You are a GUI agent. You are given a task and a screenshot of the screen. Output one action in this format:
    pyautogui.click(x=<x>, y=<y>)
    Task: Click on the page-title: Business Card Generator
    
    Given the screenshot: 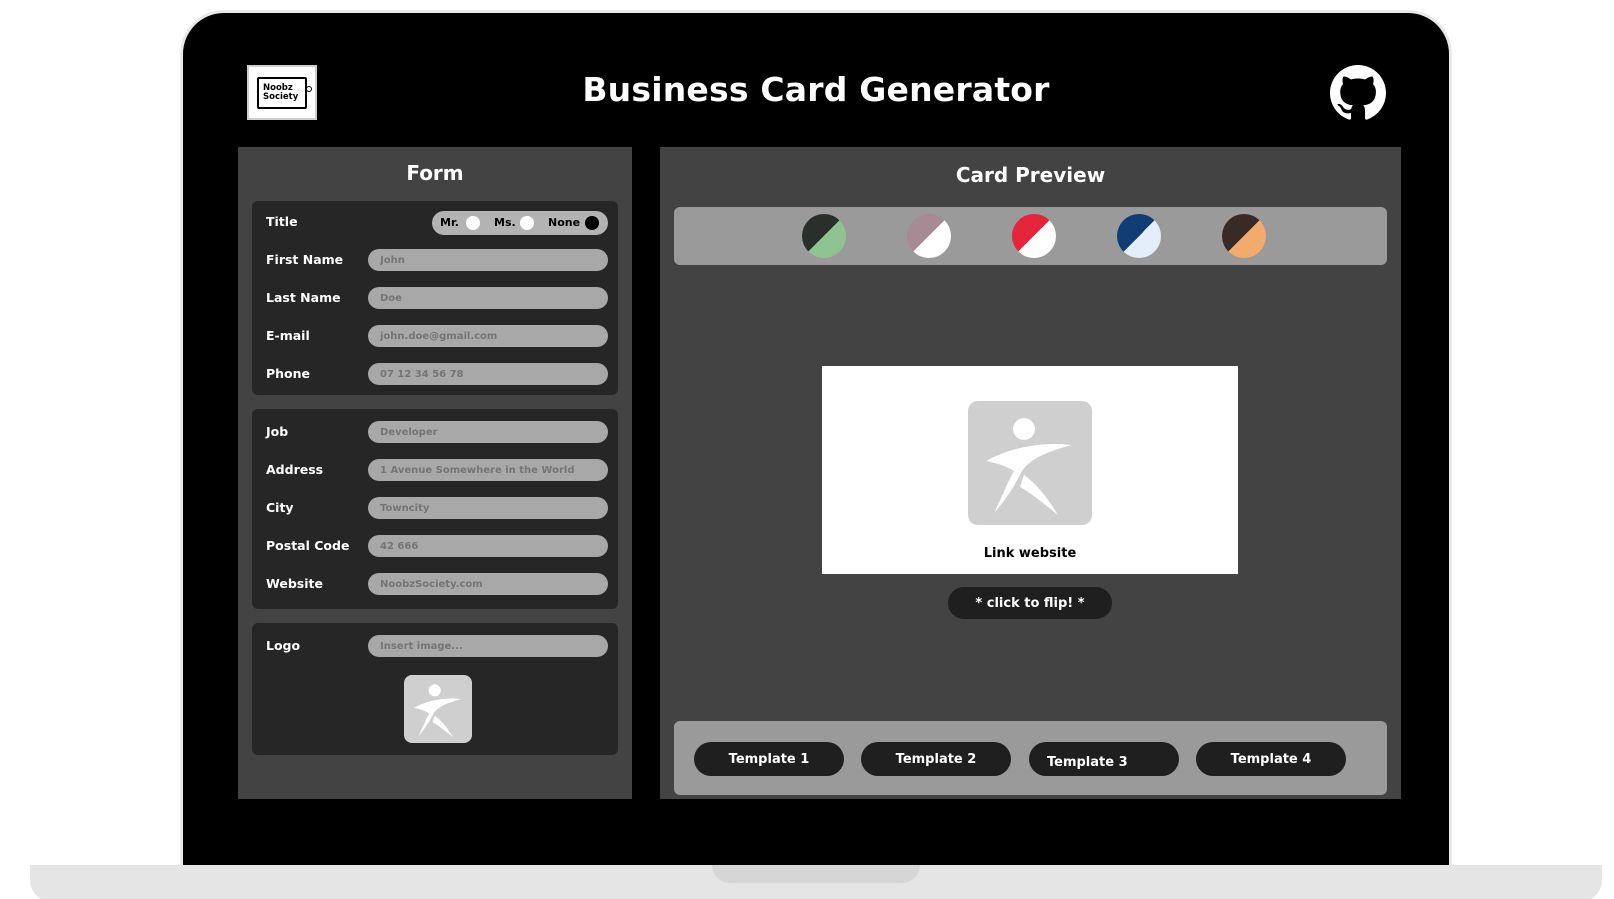 What is the action you would take?
    pyautogui.click(x=816, y=89)
    